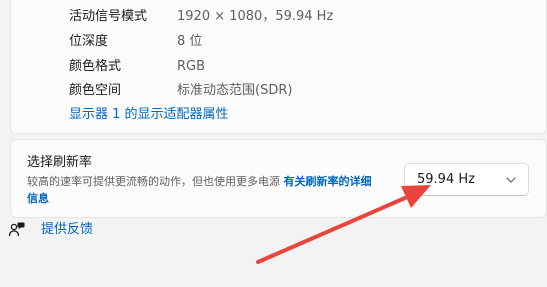 Image resolution: width=547 pixels, height=287 pixels. I want to click on info-value: 标准动态范围(SDR), so click(235, 90).